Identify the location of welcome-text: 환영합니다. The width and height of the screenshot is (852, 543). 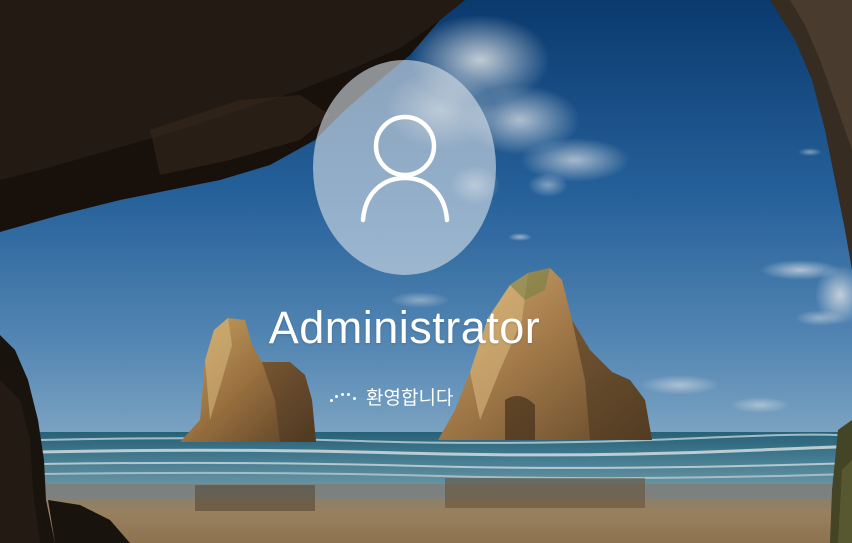
(410, 398).